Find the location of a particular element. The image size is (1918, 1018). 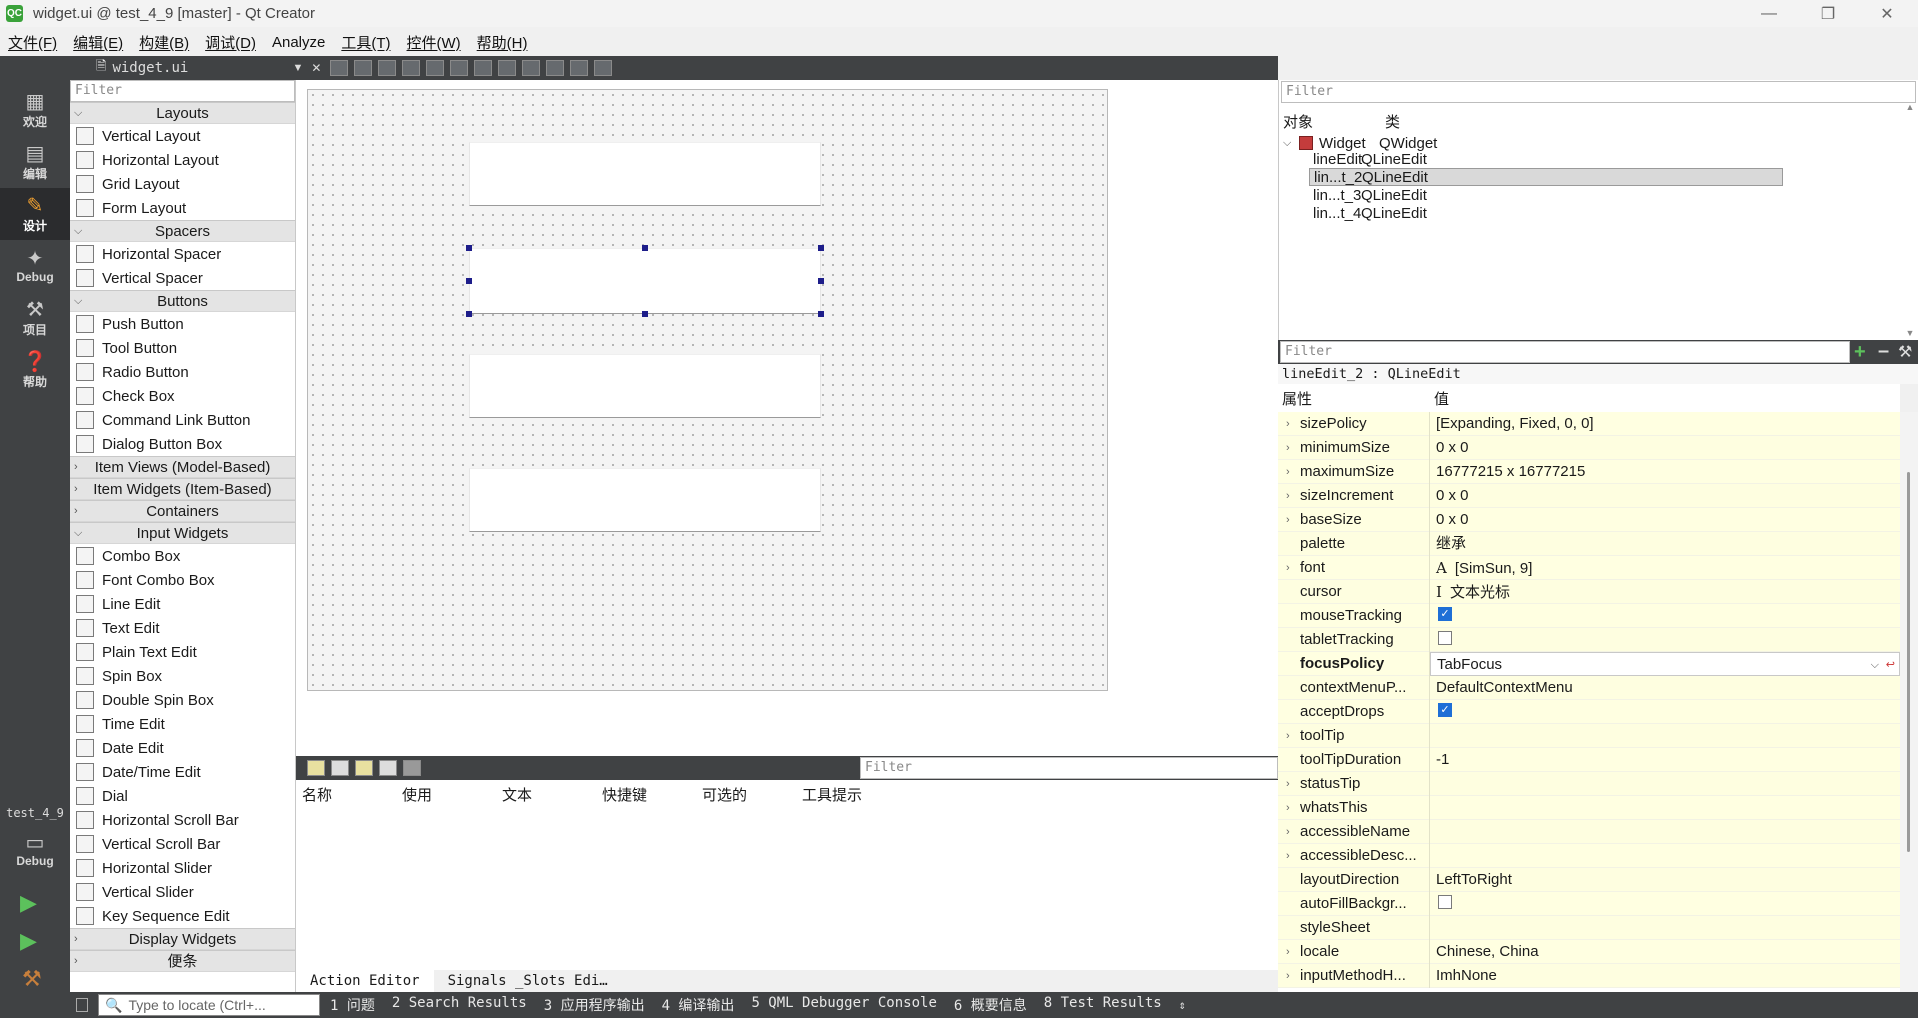

paste-action-icon is located at coordinates (364, 768).